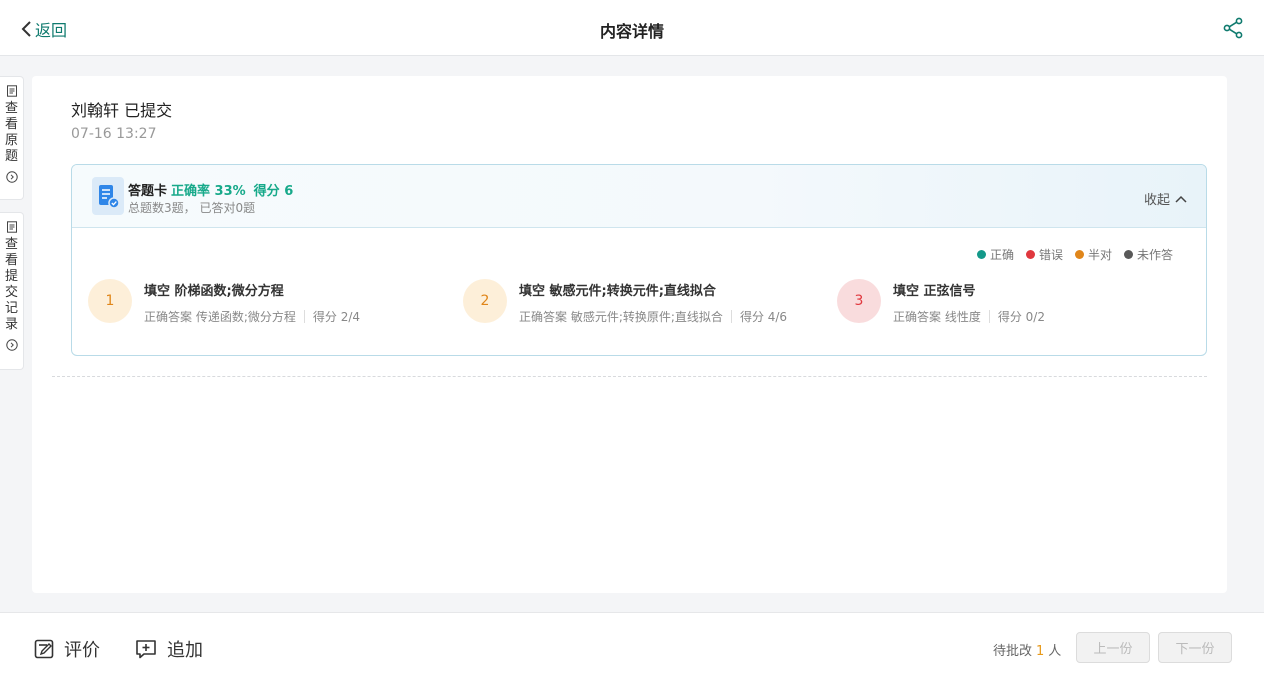 Image resolution: width=1264 pixels, height=681 pixels. Describe the element at coordinates (941, 302) in the screenshot. I see `question-item: 3 填空 正弦信号 正确答案 线性度 得分 0/2` at that location.